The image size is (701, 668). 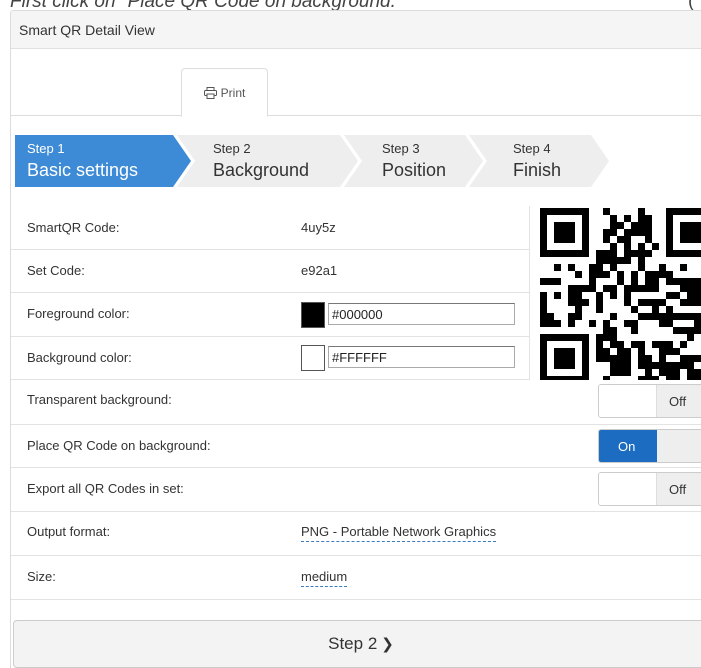 What do you see at coordinates (79, 357) in the screenshot?
I see `background-color-label: Background color:` at bounding box center [79, 357].